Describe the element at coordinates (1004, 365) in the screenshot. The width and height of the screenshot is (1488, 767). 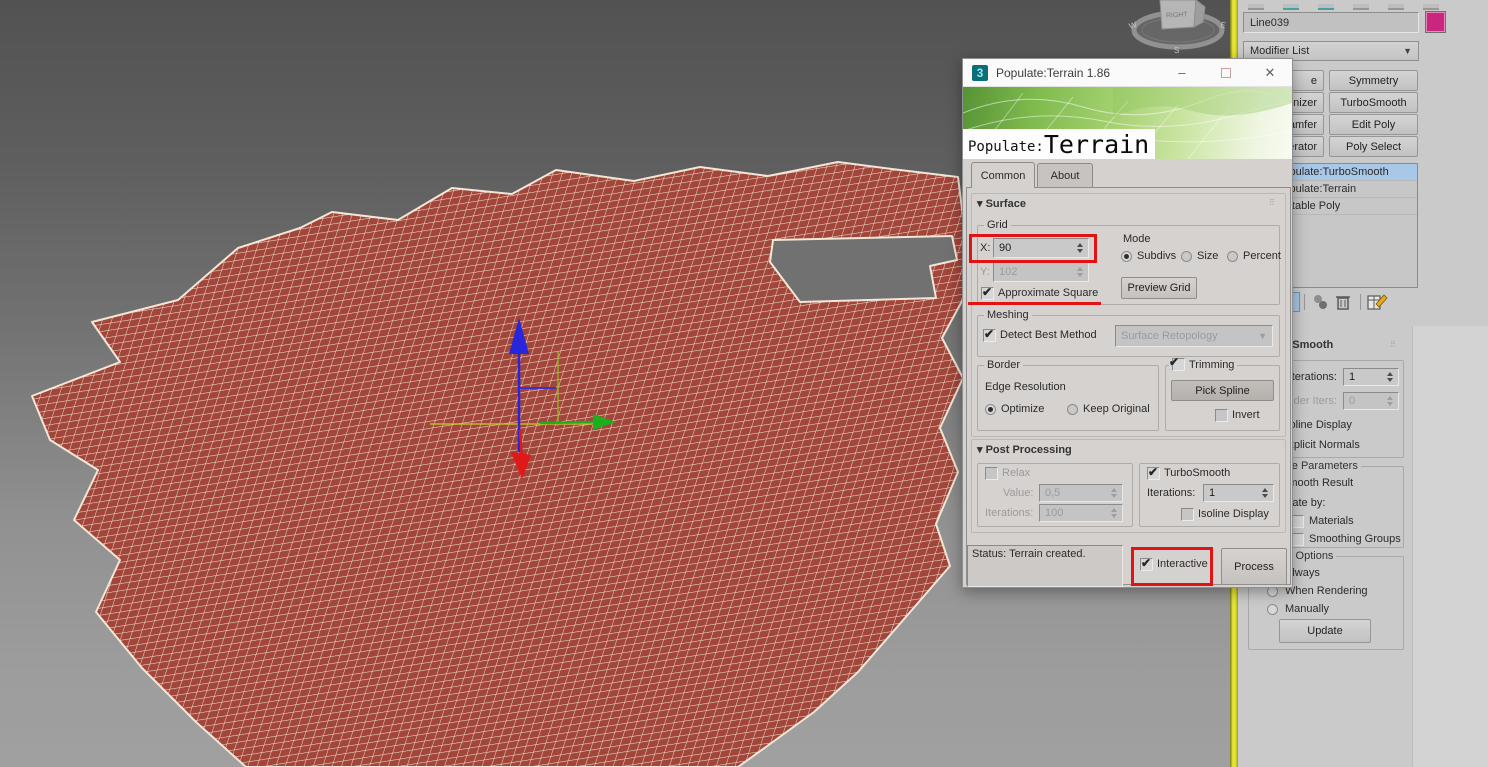
I see `border-group-label: Border` at that location.